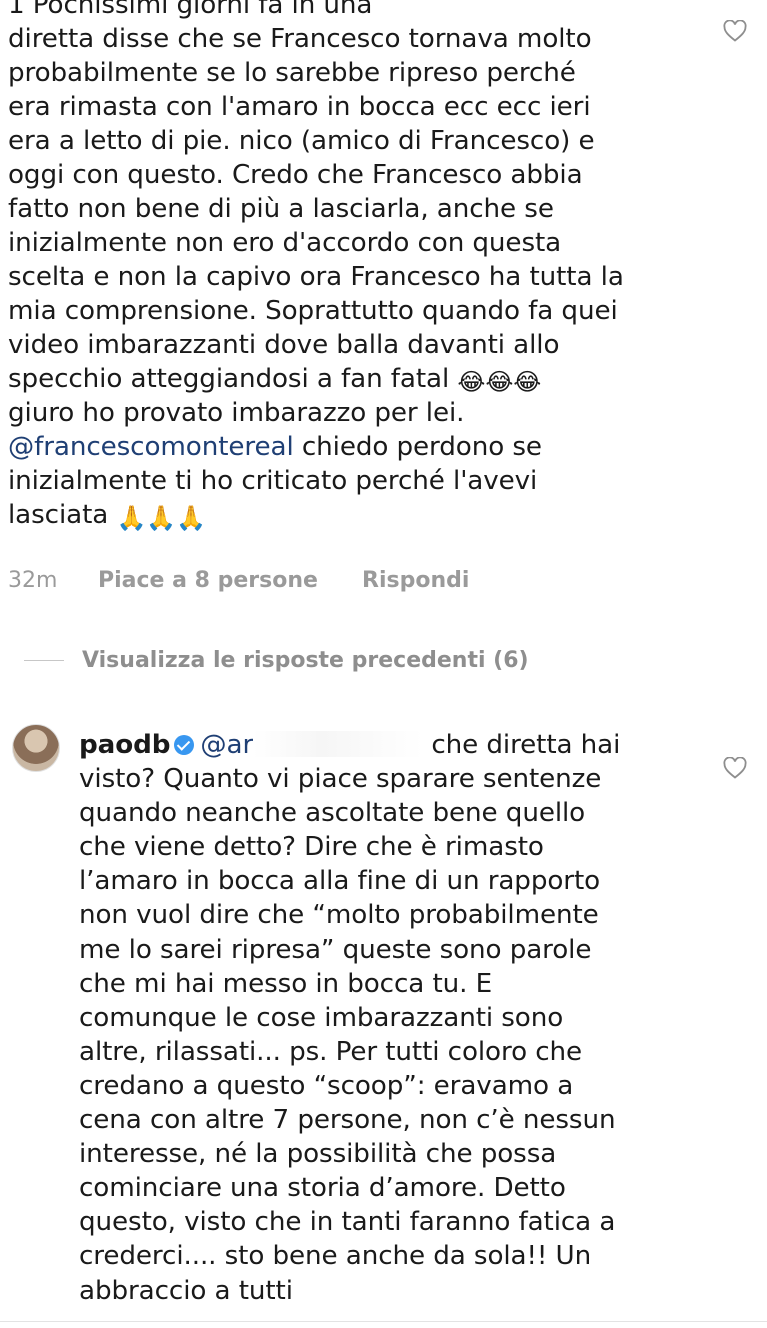 This screenshot has height=1328, width=767. What do you see at coordinates (338, 744) in the screenshot?
I see `redacted-area` at bounding box center [338, 744].